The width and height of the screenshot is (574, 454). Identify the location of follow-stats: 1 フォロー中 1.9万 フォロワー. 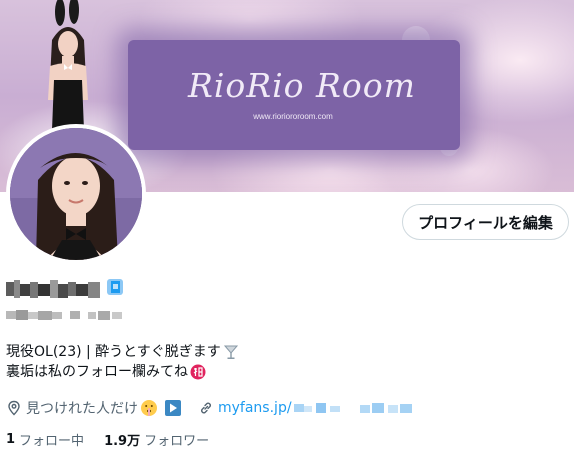
(117, 439).